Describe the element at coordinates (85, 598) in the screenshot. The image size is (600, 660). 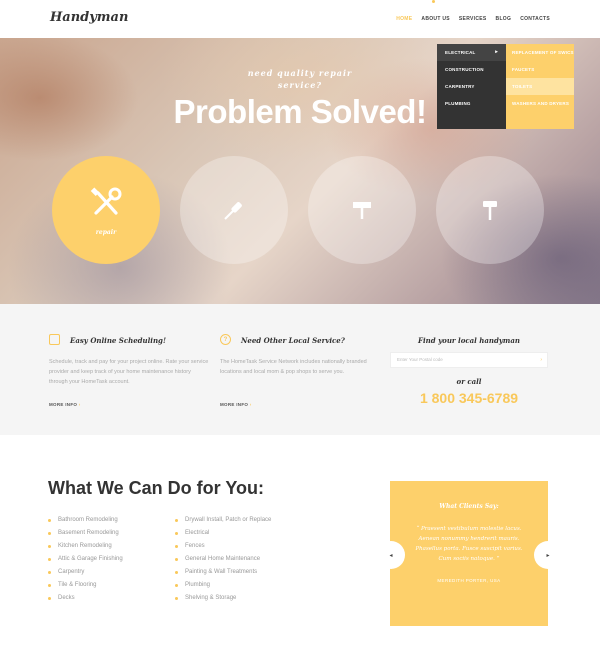
I see `list-item: Decks` at that location.